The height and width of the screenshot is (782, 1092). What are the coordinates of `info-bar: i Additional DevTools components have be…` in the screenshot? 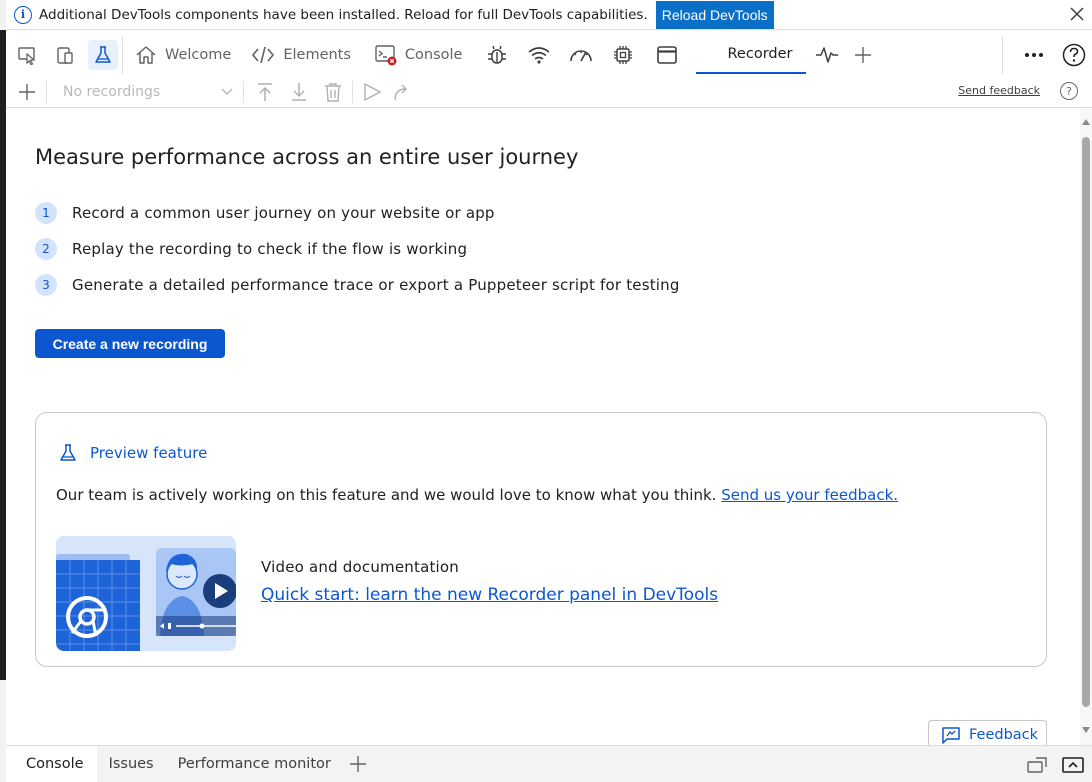 It's located at (549, 15).